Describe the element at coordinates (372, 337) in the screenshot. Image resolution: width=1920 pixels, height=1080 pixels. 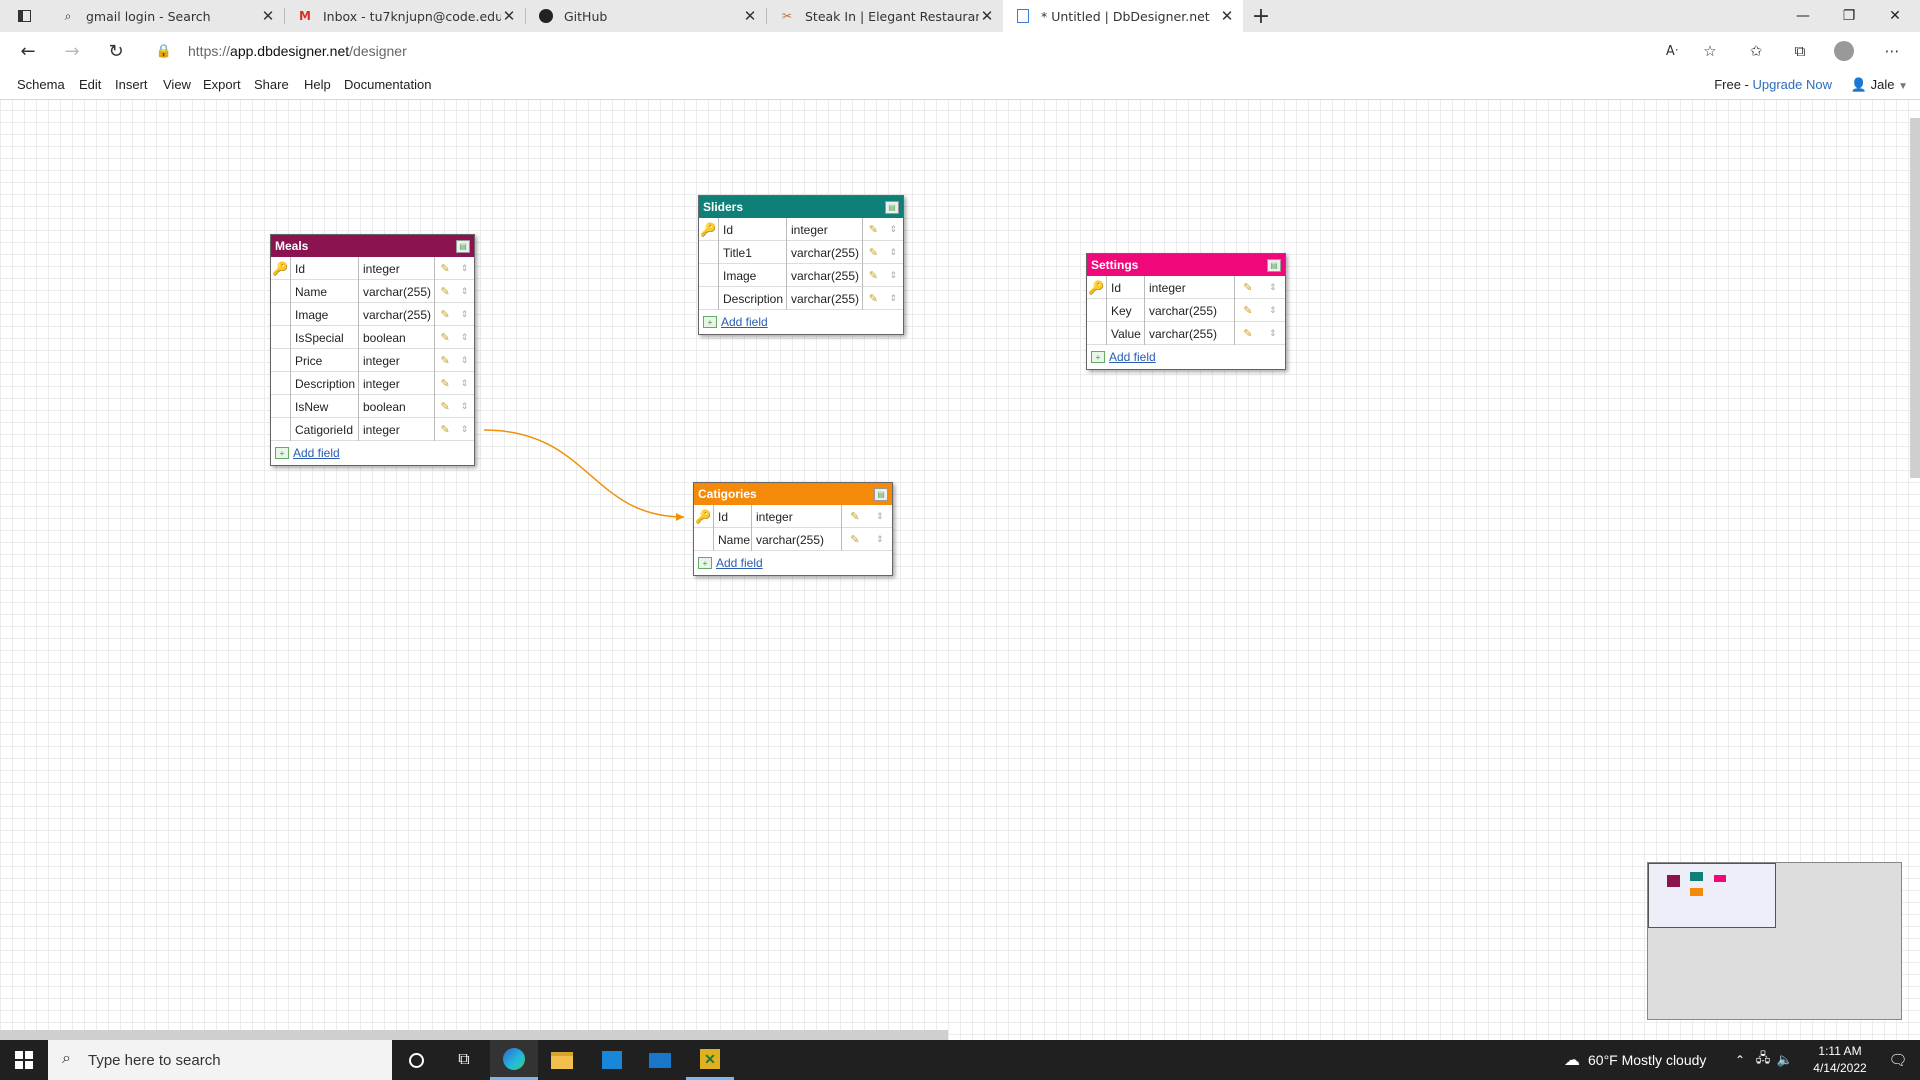
I see `field-row: IsSpecial boolean ✎ ⇕` at that location.